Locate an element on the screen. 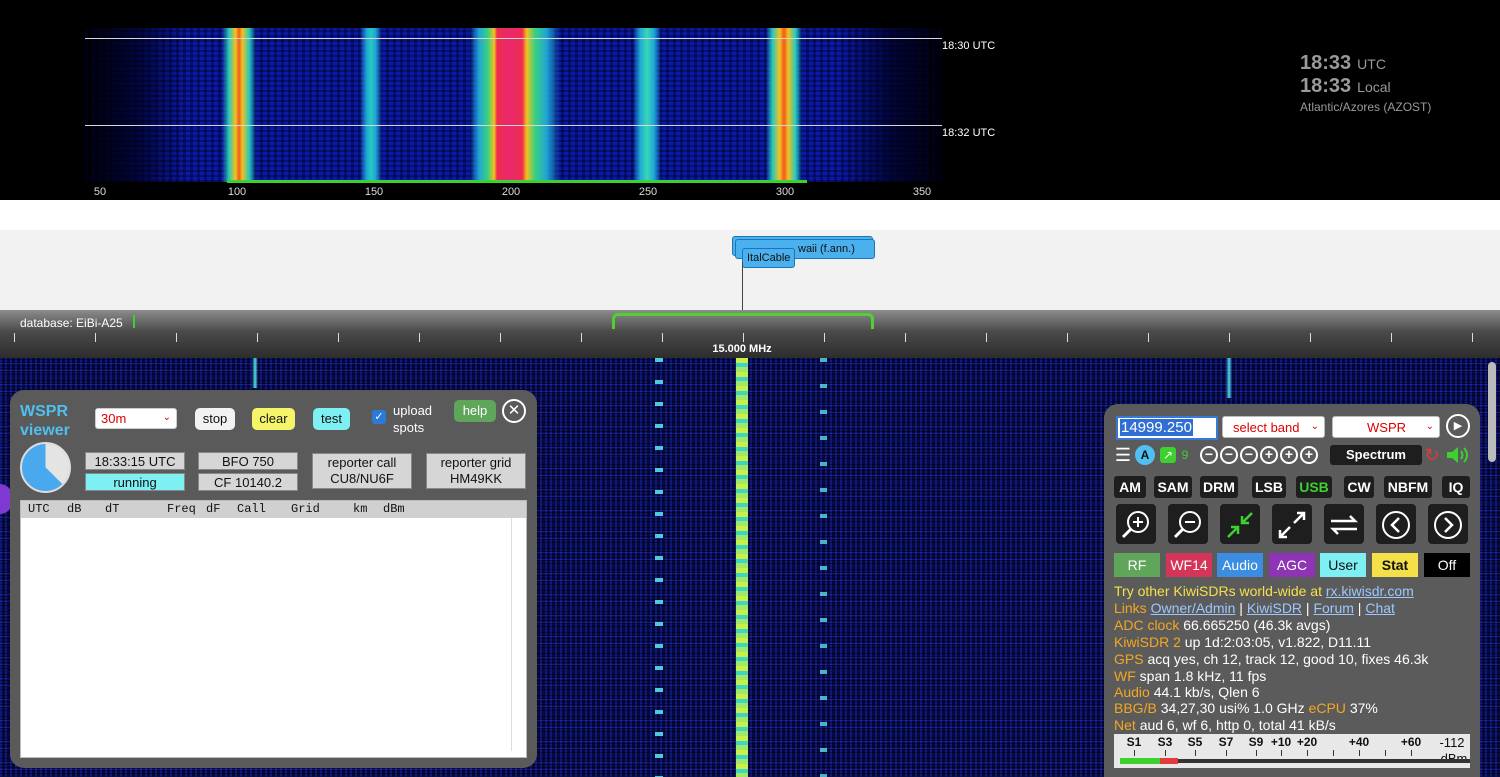 The height and width of the screenshot is (777, 1500). status-wf: WF span 1.8 kHz, 11 fps is located at coordinates (1190, 676).